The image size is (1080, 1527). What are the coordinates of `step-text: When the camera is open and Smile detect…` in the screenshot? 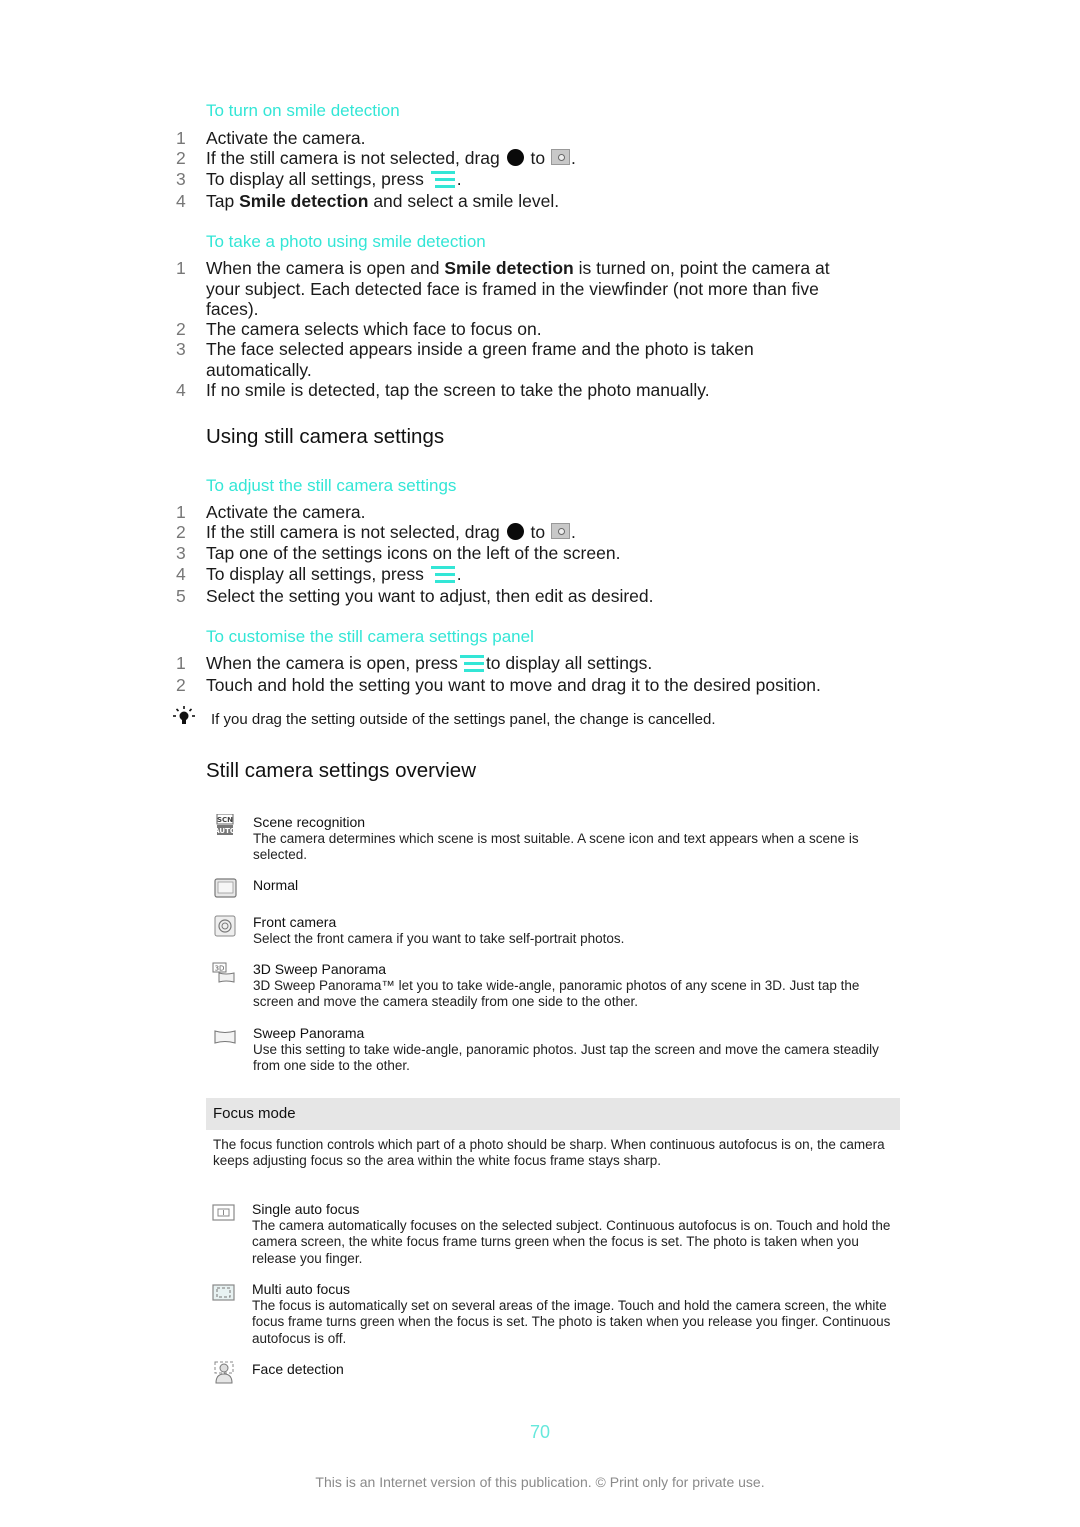 It's located at (526, 289).